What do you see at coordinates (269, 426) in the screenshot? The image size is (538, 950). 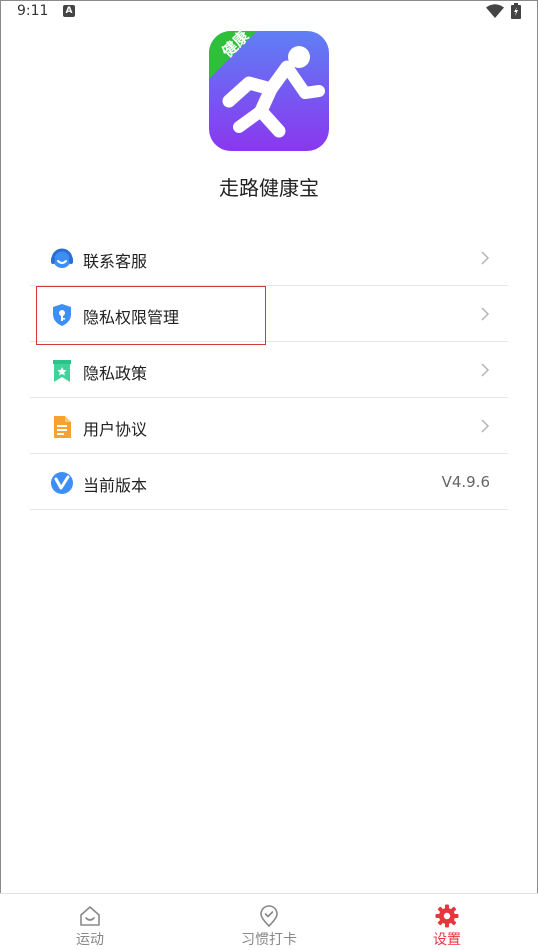 I see `menu-item-user-agreement: 用户协议` at bounding box center [269, 426].